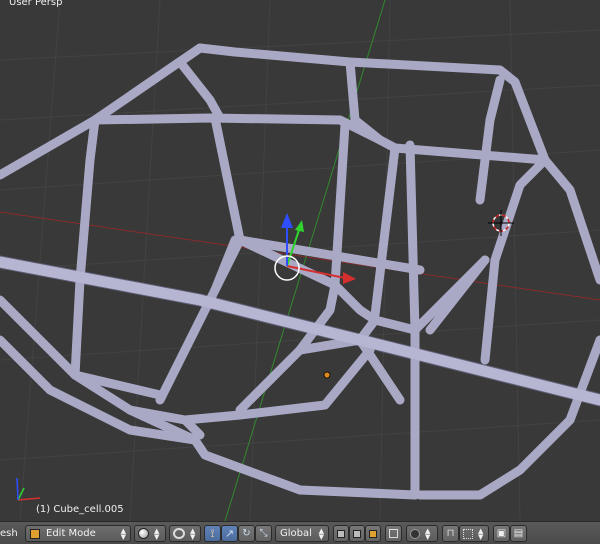 Image resolution: width=600 pixels, height=544 pixels. I want to click on translate-manipulator-button: ↗, so click(229, 533).